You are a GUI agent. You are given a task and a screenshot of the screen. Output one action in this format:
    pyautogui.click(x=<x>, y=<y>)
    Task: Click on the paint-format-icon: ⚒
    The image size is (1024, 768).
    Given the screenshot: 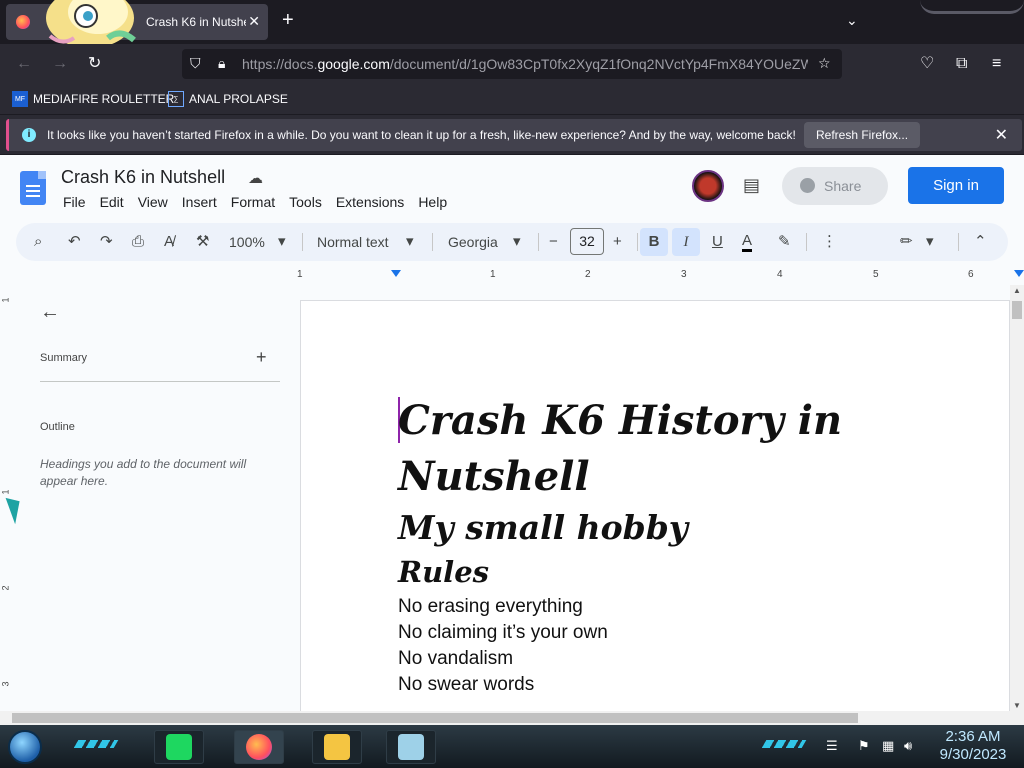 What is the action you would take?
    pyautogui.click(x=202, y=242)
    